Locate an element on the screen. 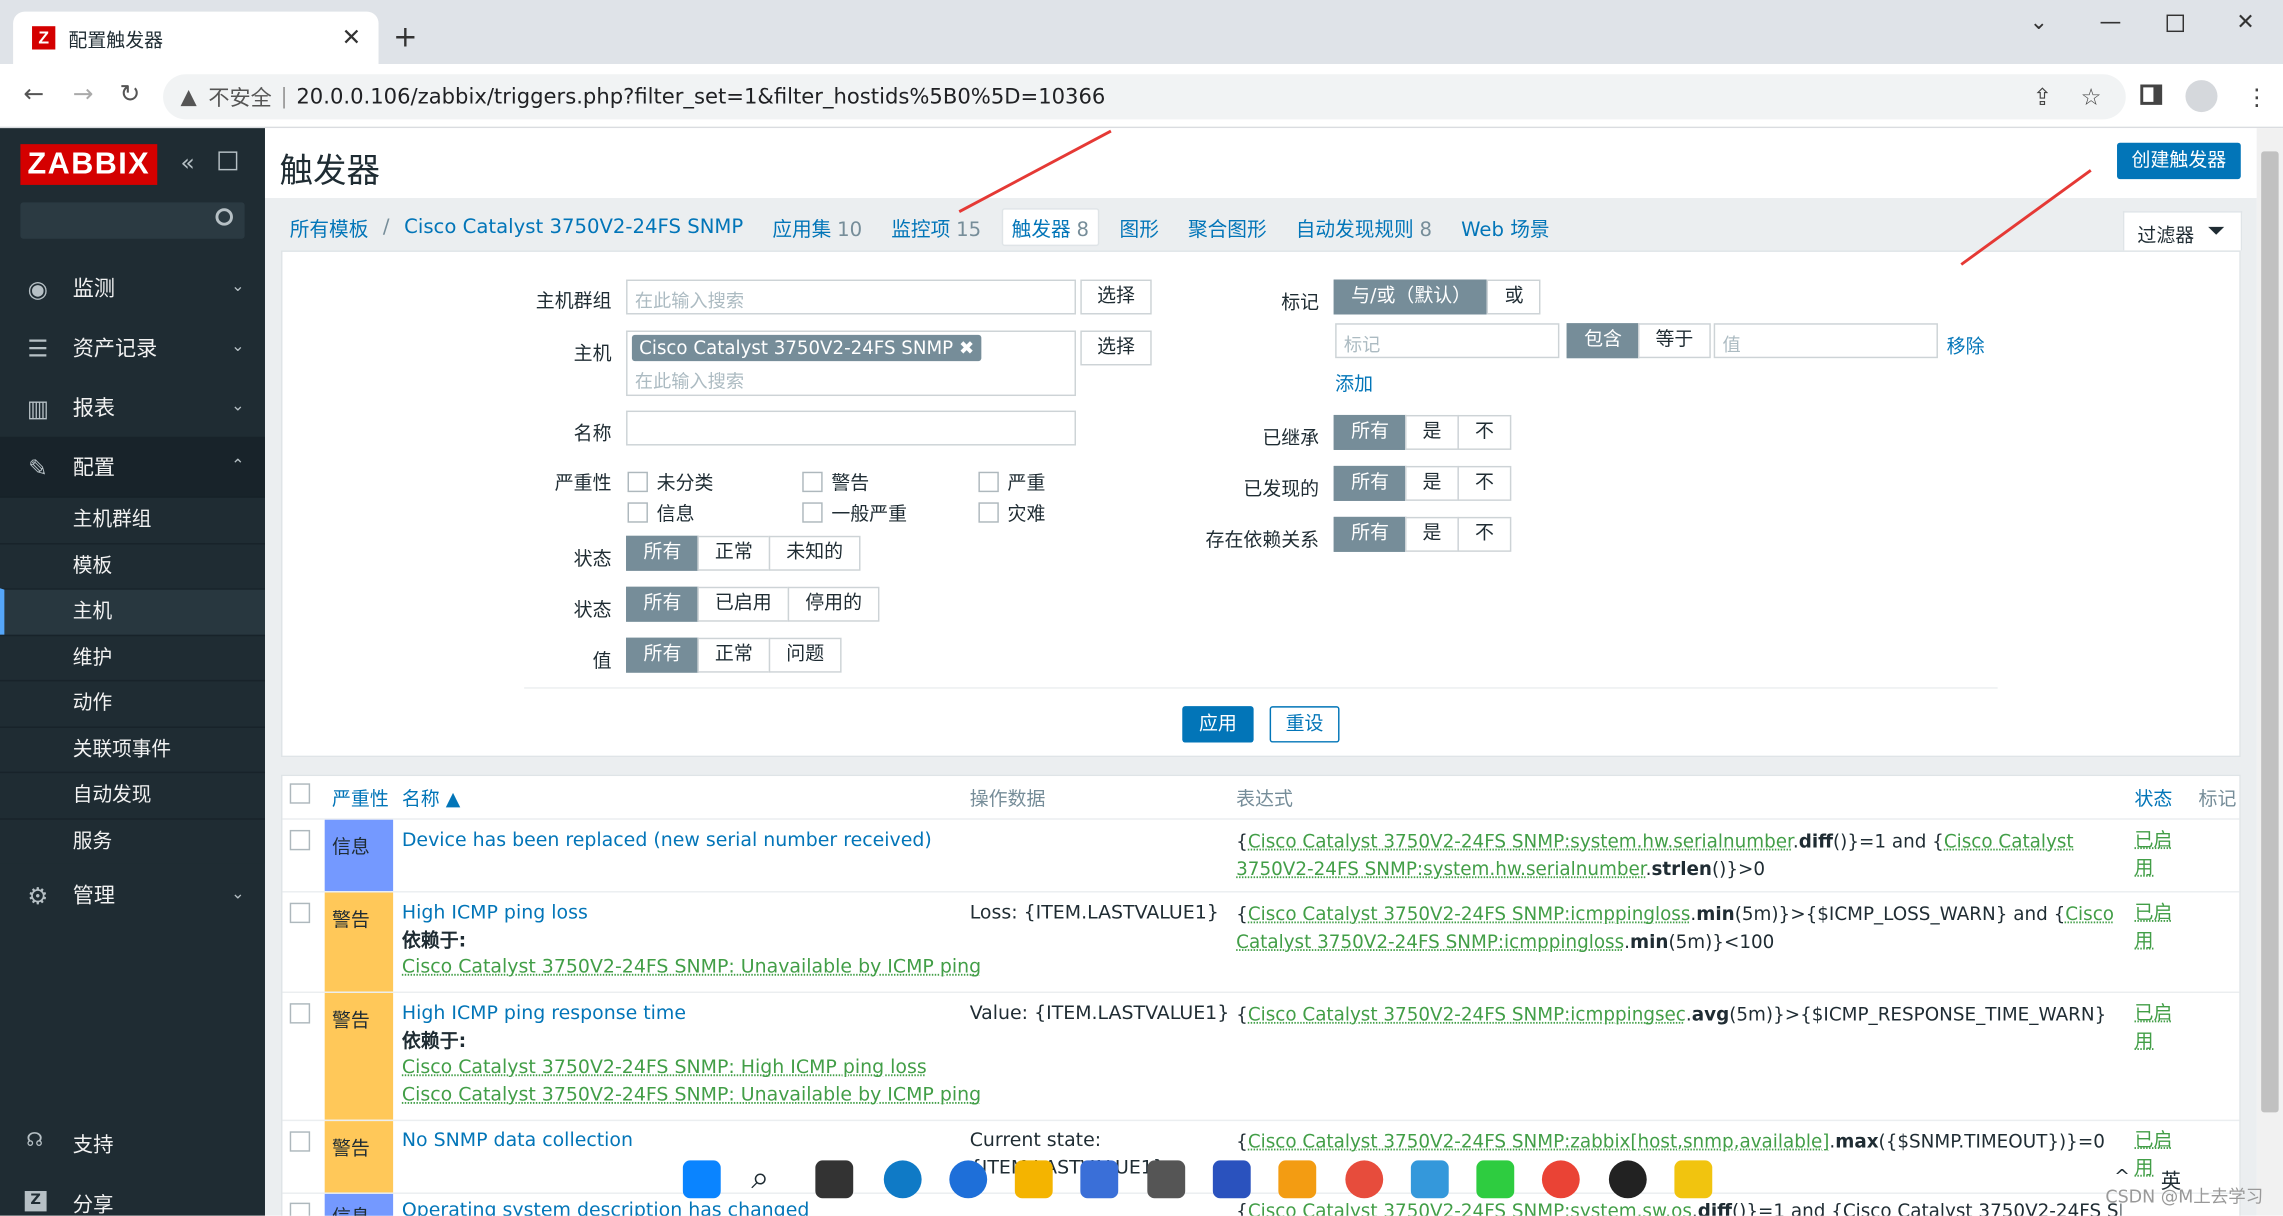  discovered-yes: 是 is located at coordinates (1432, 483).